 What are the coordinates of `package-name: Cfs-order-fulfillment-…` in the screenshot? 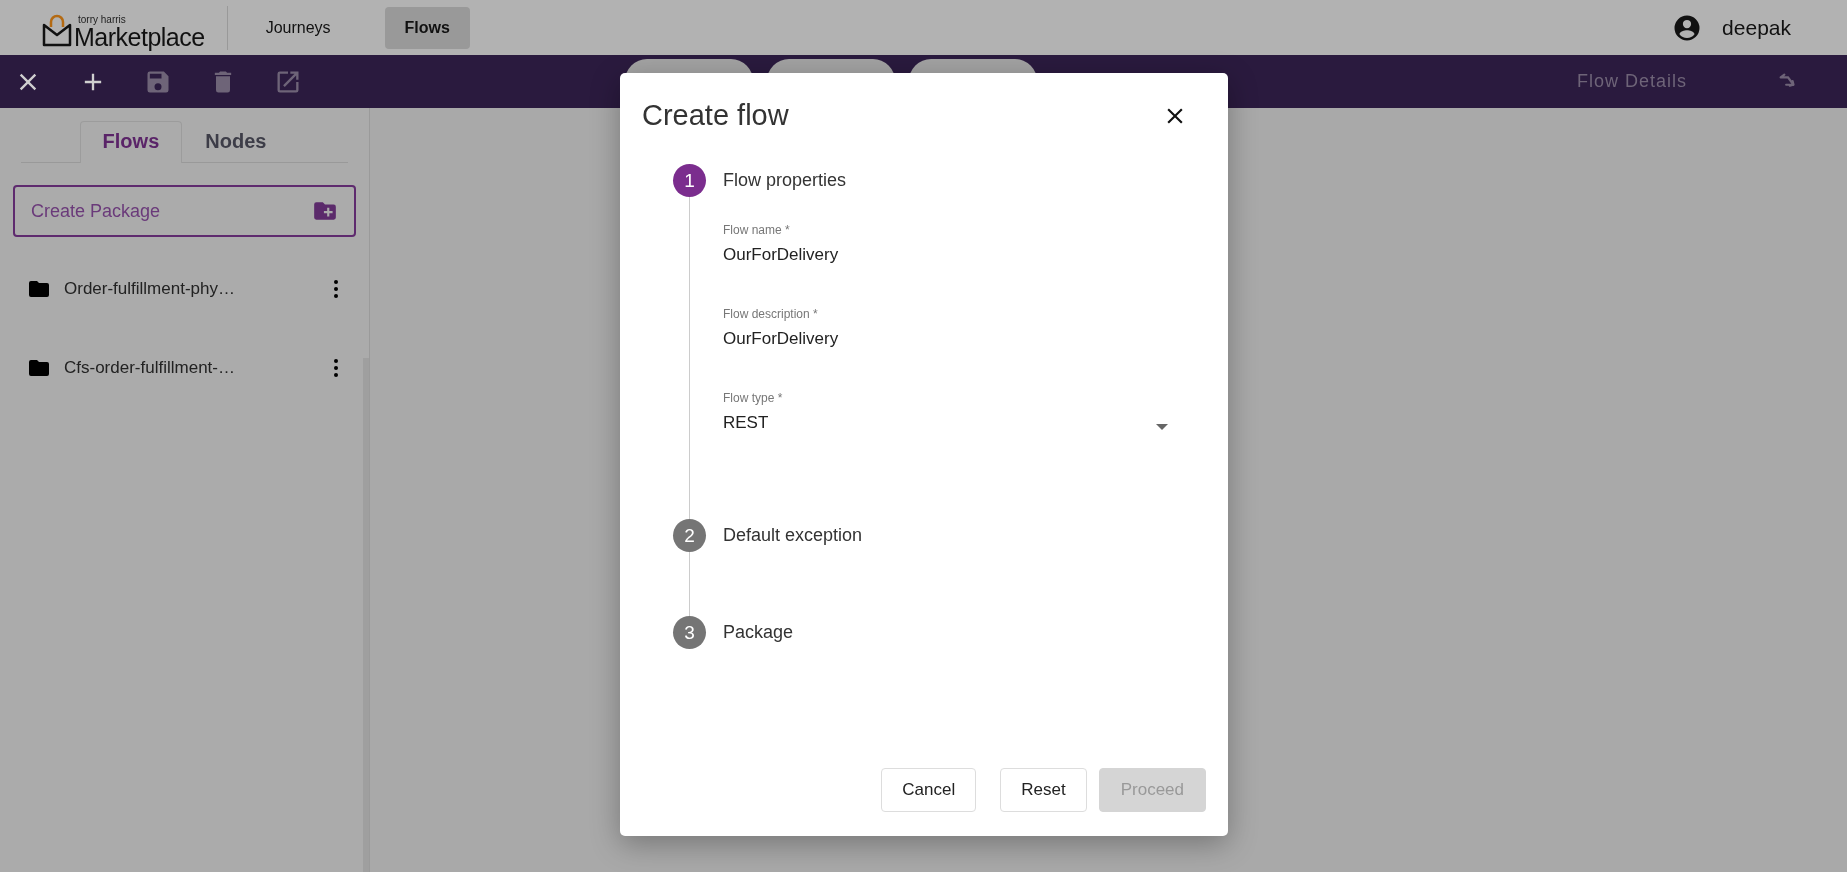 It's located at (194, 368).